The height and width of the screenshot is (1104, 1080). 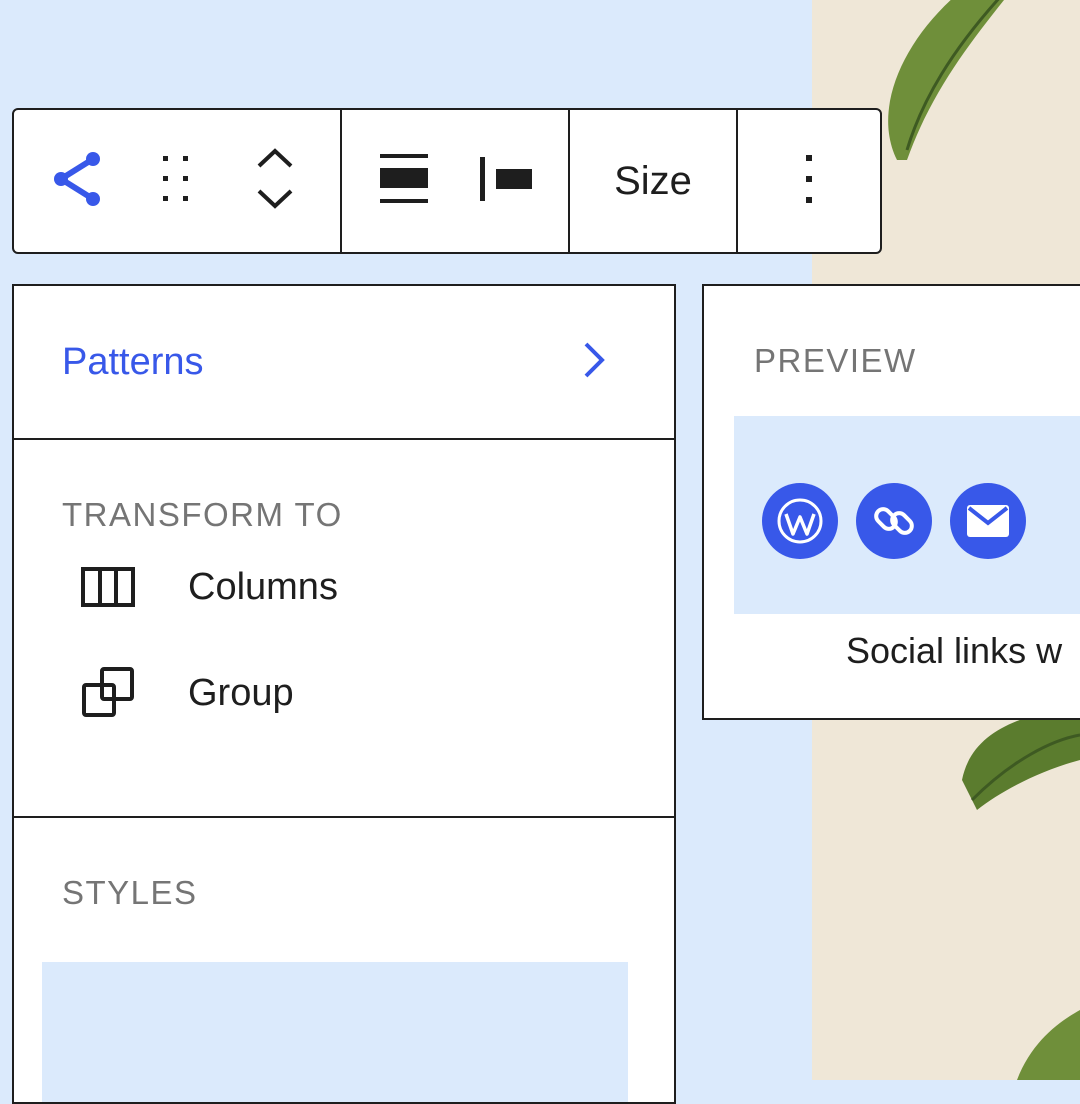 What do you see at coordinates (954, 650) in the screenshot?
I see `preview-caption: Social links w` at bounding box center [954, 650].